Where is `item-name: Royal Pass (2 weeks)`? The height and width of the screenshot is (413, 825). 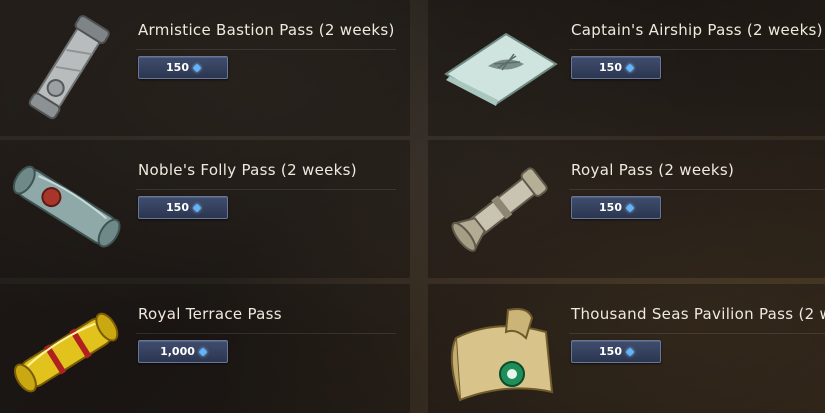
item-name: Royal Pass (2 weeks) is located at coordinates (653, 170).